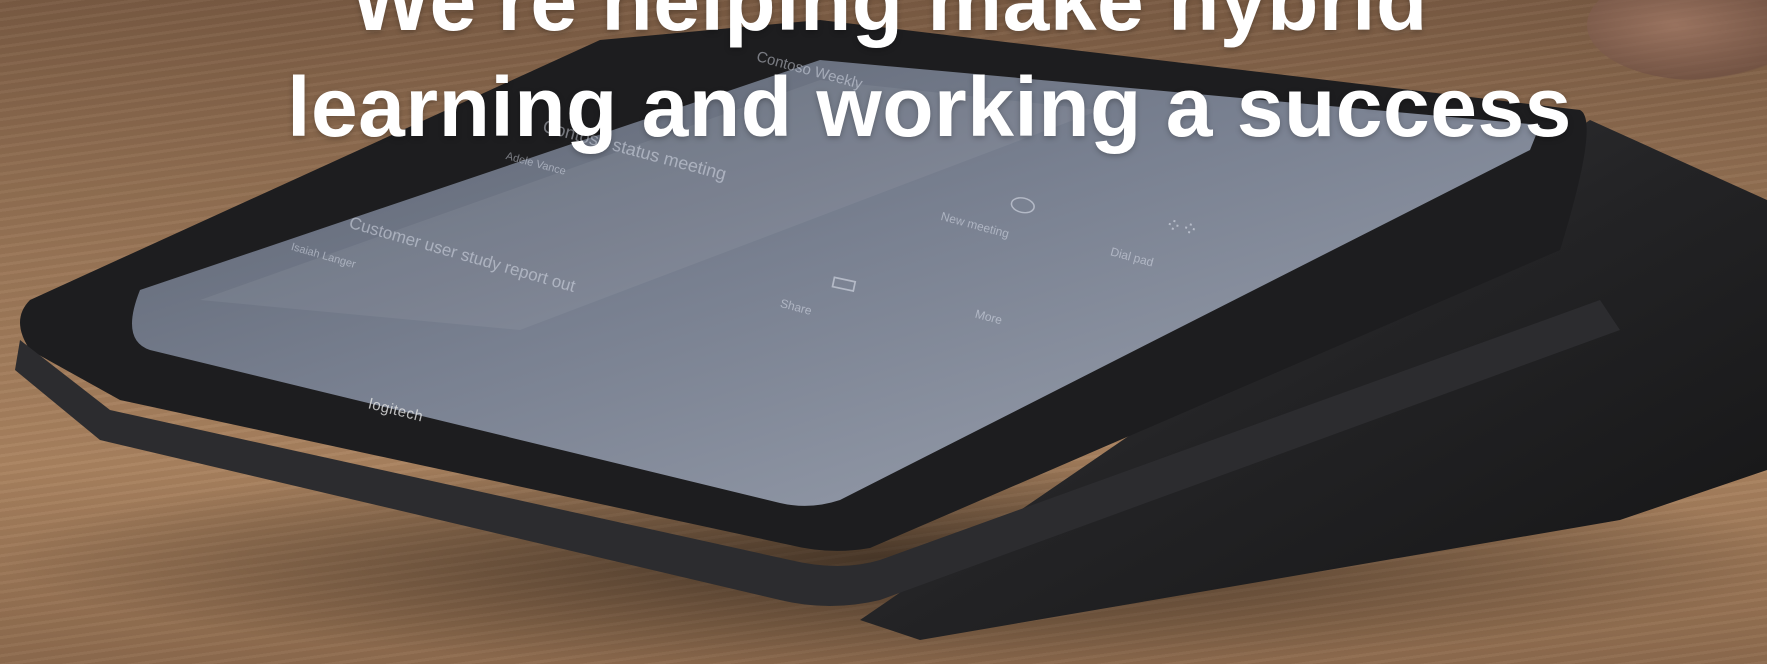 The image size is (1767, 664). Describe the element at coordinates (929, 107) in the screenshot. I see `headline-line-2: learning and working a success` at that location.